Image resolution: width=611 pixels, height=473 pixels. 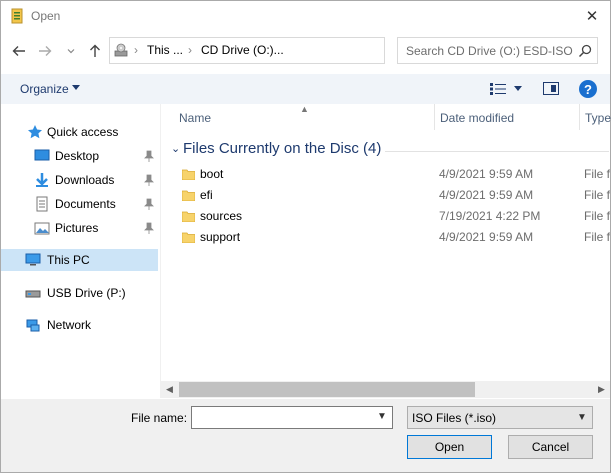 What do you see at coordinates (385, 195) in the screenshot?
I see `file-row-efi: efi 4/9/2021 9:59 AM File folder` at bounding box center [385, 195].